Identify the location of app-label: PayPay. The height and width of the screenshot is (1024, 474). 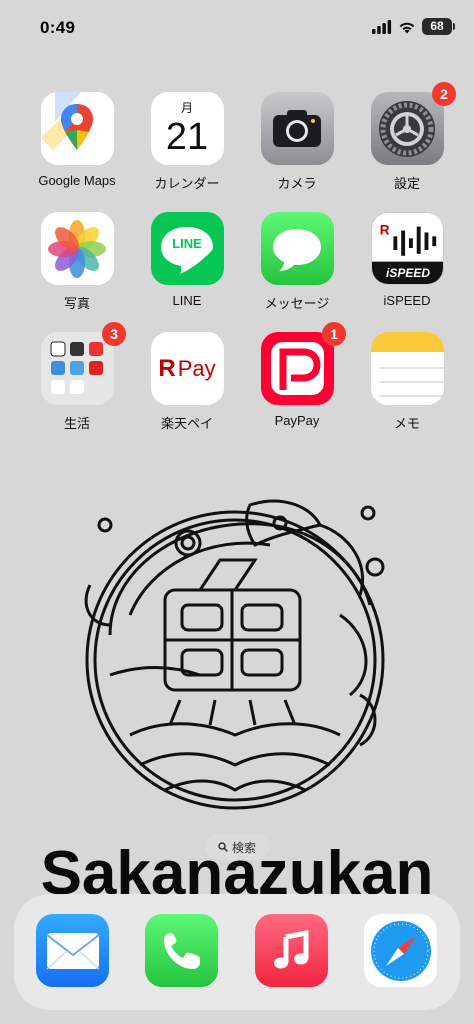
(297, 420).